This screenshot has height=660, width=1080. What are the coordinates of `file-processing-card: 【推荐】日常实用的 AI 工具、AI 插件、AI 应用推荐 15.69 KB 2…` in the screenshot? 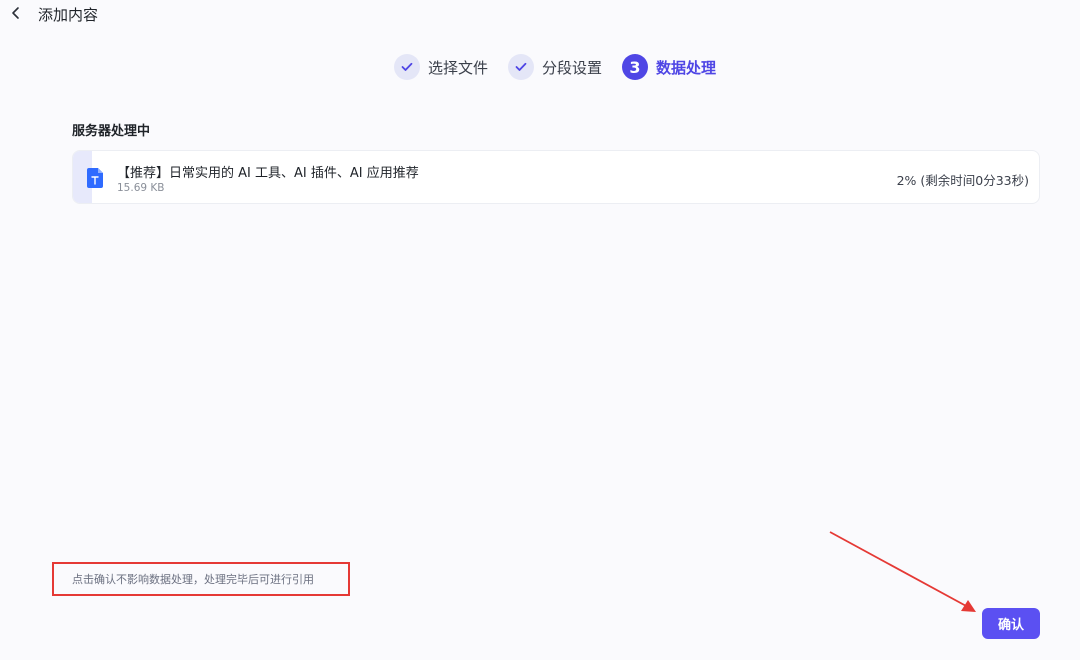 It's located at (556, 177).